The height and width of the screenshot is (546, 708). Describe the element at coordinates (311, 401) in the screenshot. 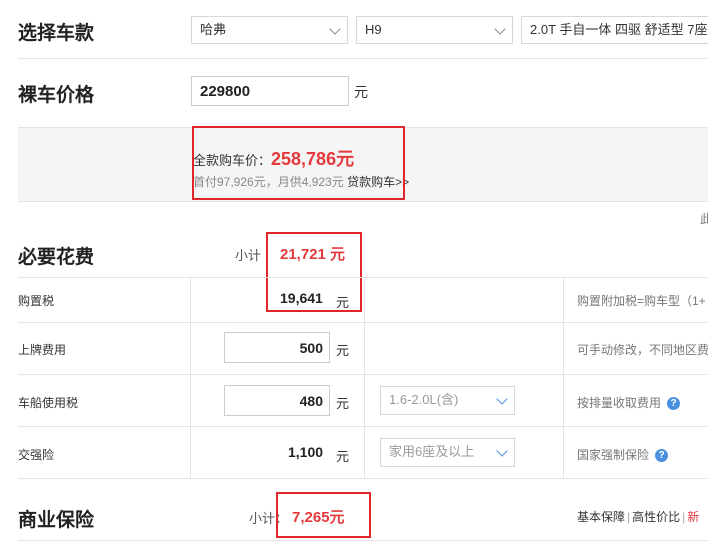

I see `vehicle-tax-value: 480` at that location.